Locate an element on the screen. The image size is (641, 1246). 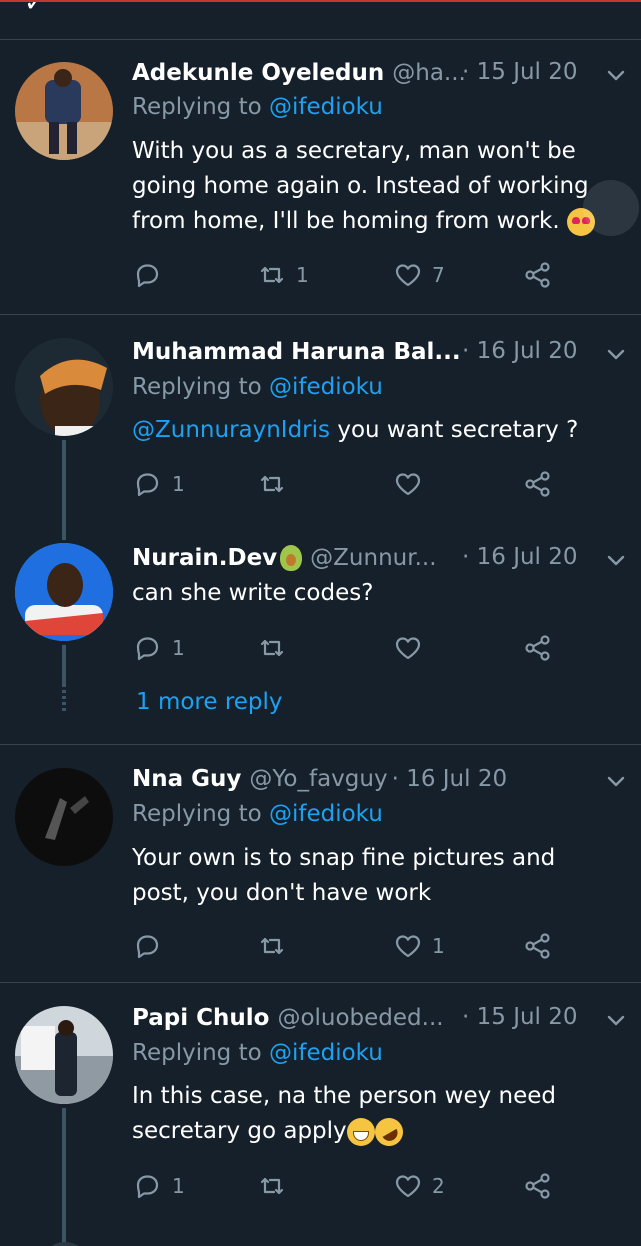
display-name: Nurain.Dev is located at coordinates (204, 558).